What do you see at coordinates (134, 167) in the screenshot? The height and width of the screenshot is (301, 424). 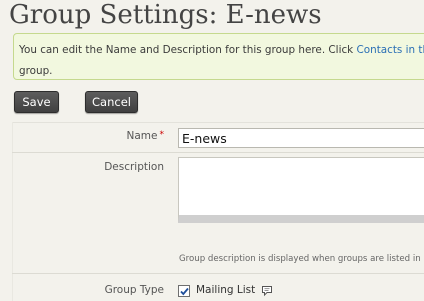 I see `description-label: Description` at bounding box center [134, 167].